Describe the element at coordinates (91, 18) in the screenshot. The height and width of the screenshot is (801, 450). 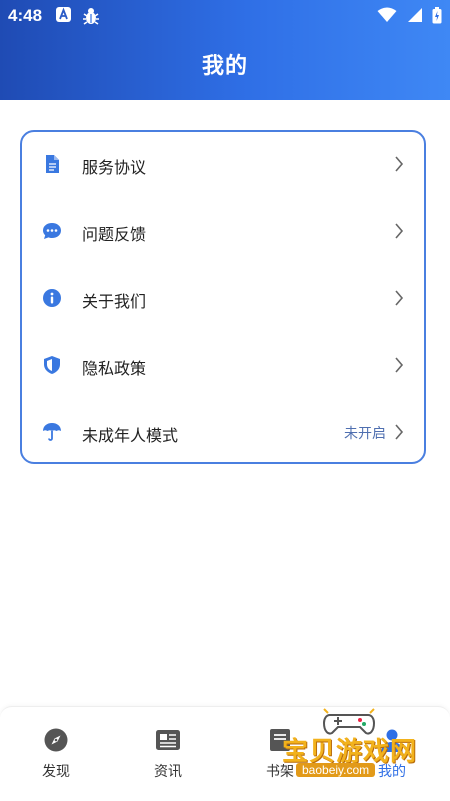
I see `bug-icon` at that location.